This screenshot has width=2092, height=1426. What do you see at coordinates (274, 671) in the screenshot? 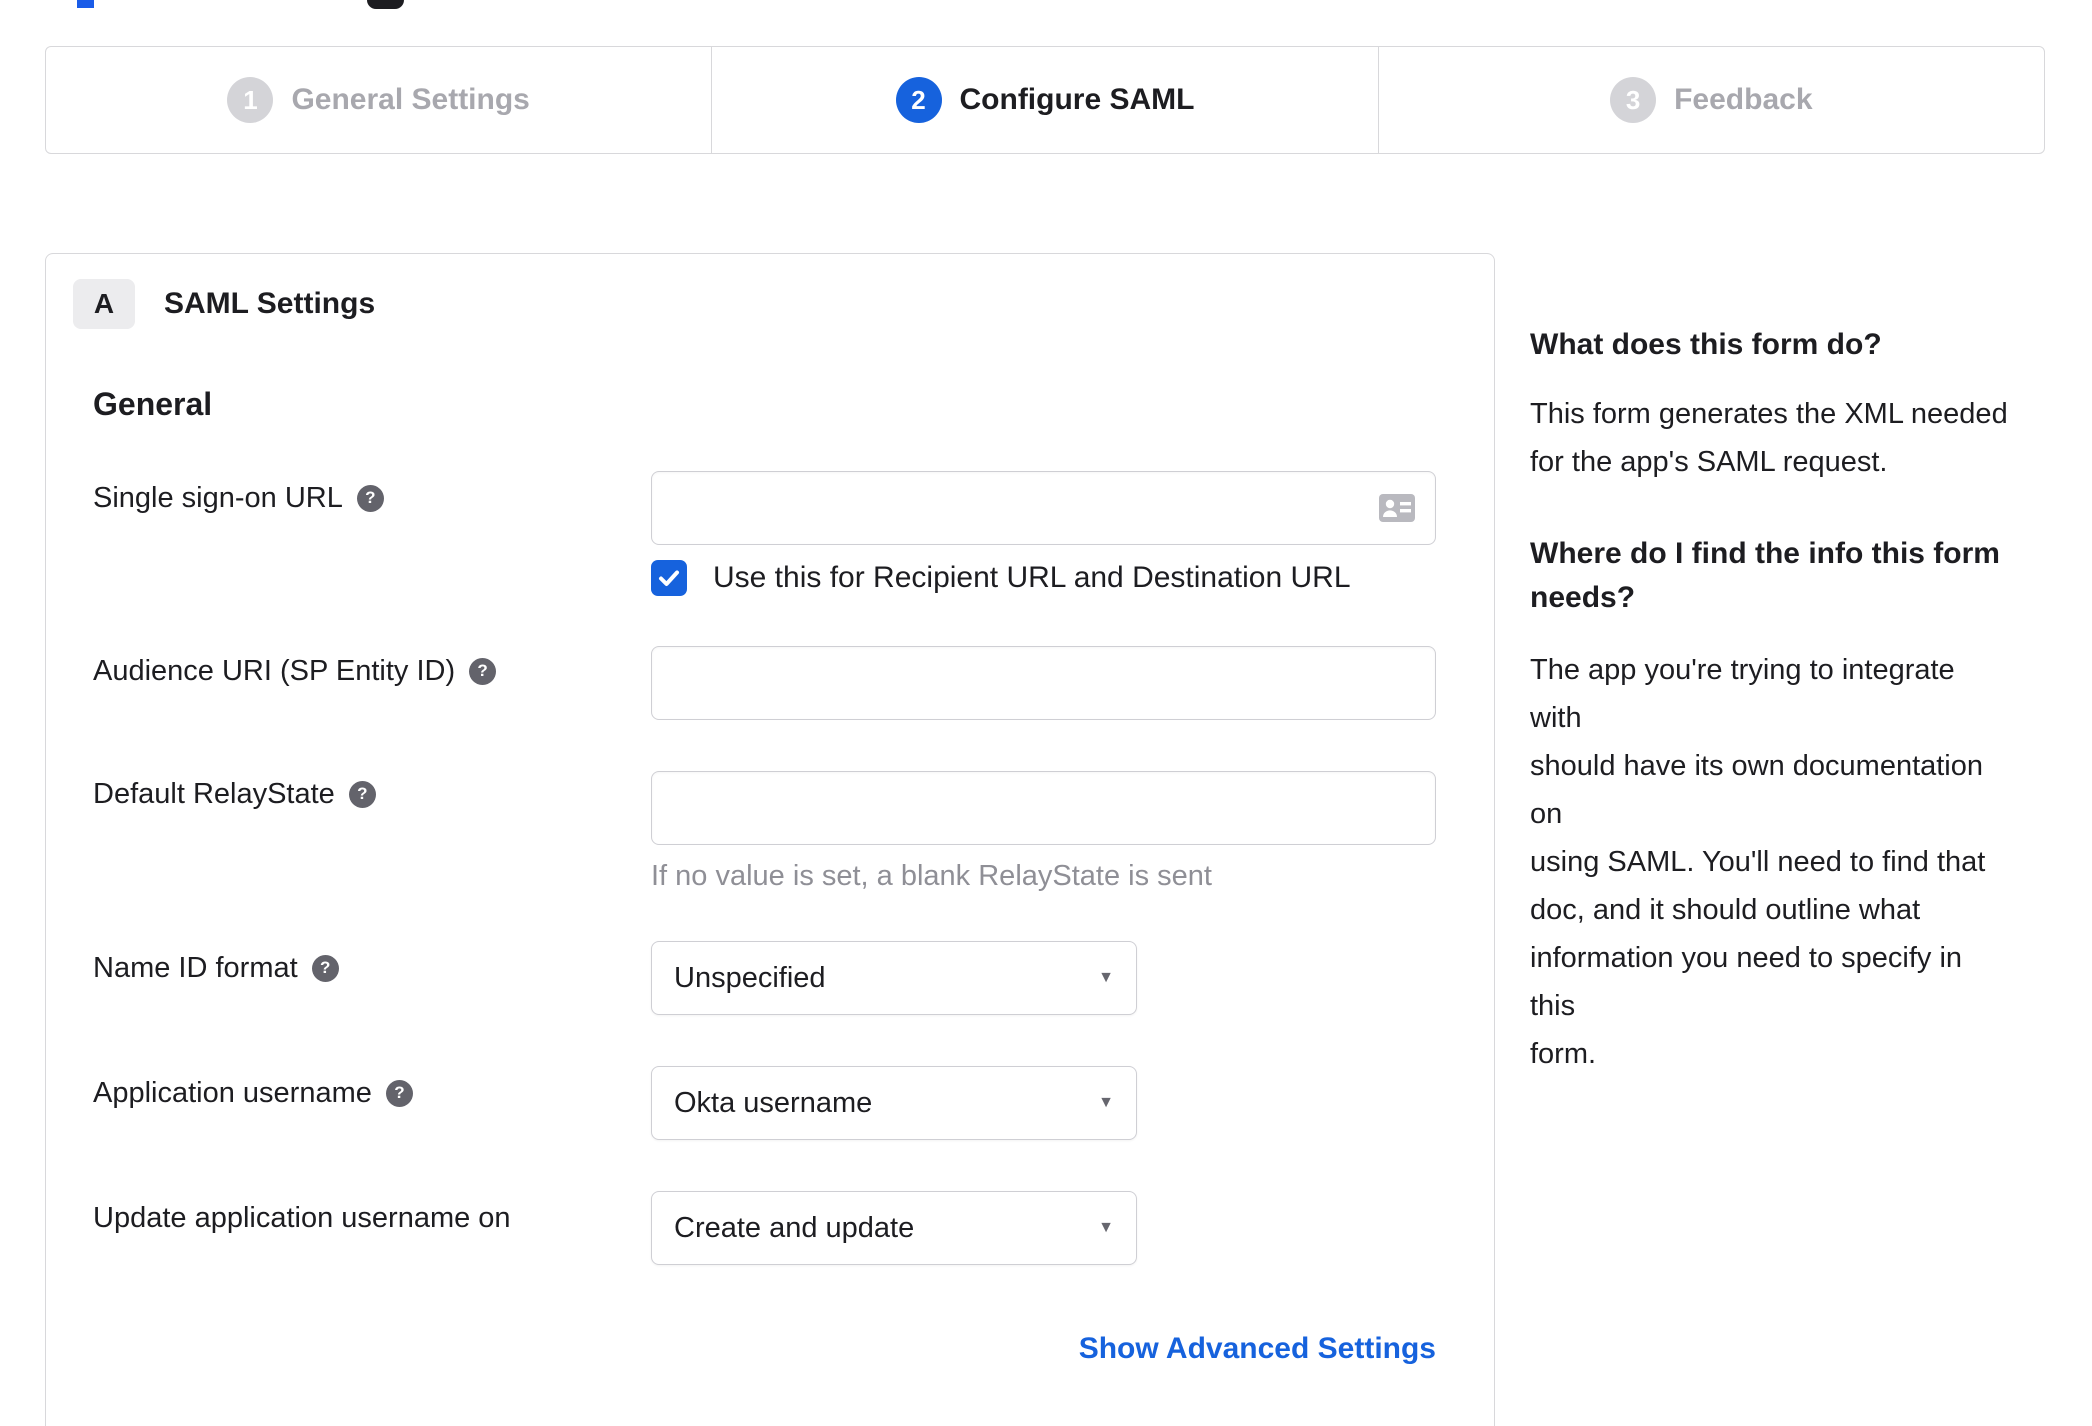
I see `audience-uri-label-text: Audience URI (SP Entity ID)` at bounding box center [274, 671].